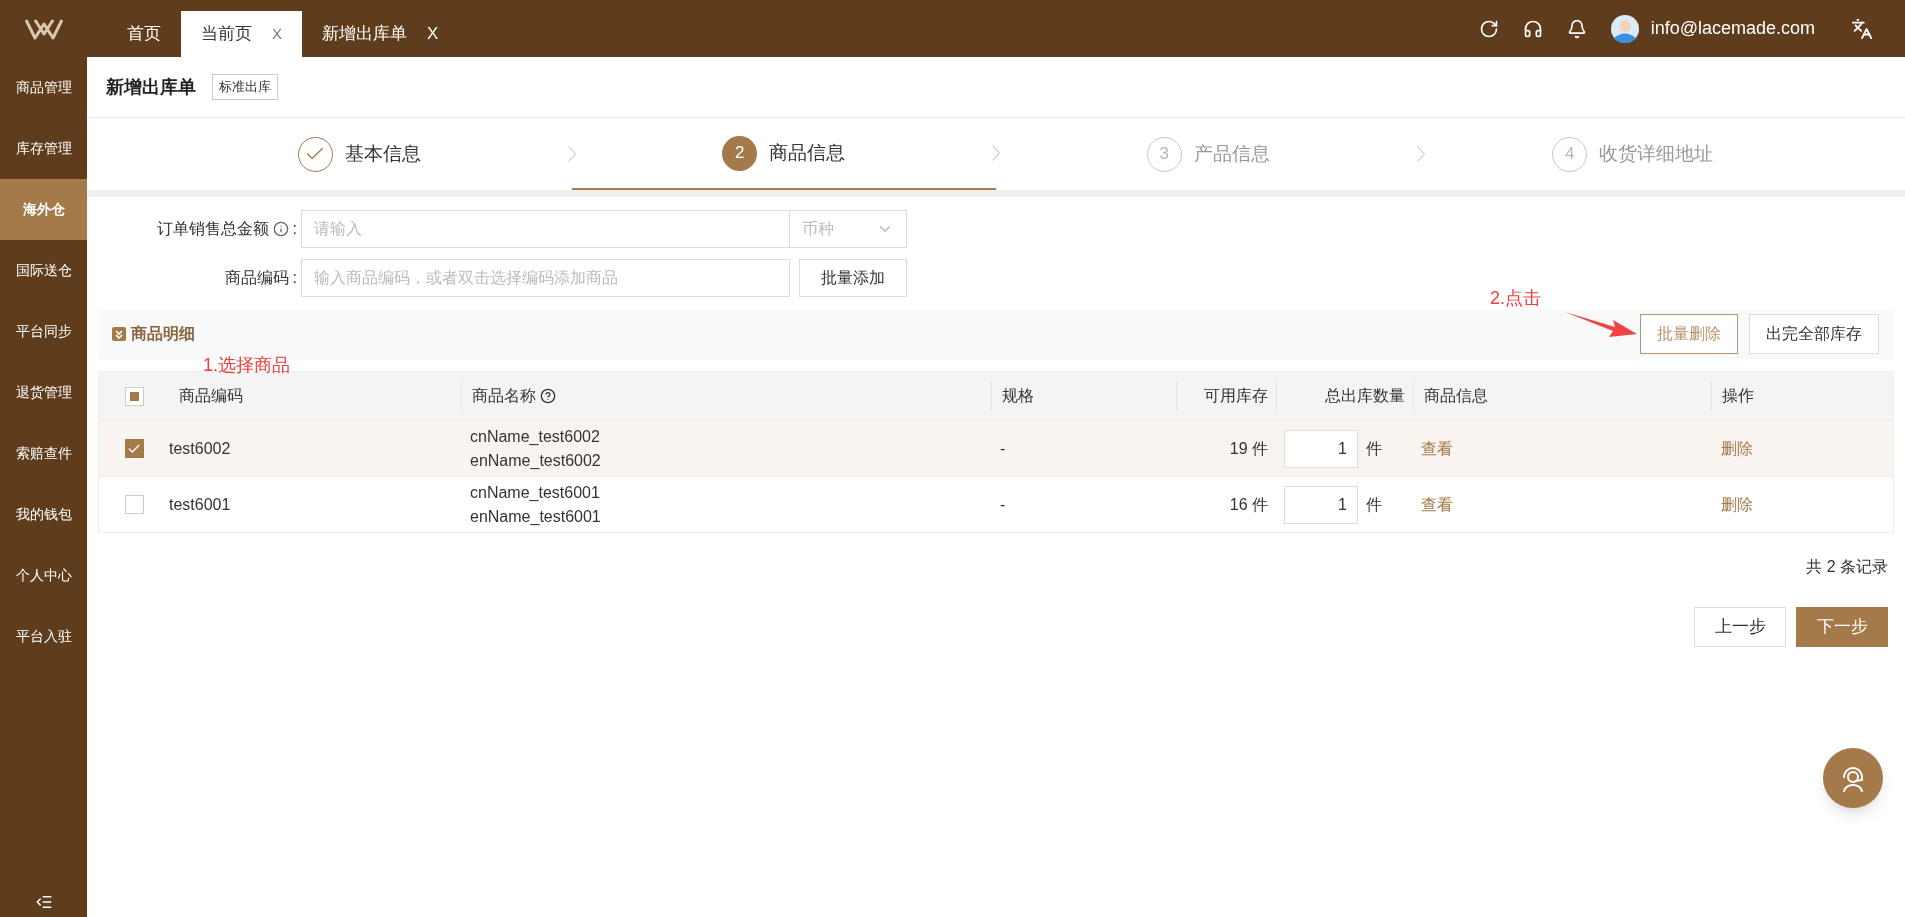 This screenshot has width=1905, height=917. What do you see at coordinates (43, 575) in the screenshot?
I see `sidebar-item: 个人中心` at bounding box center [43, 575].